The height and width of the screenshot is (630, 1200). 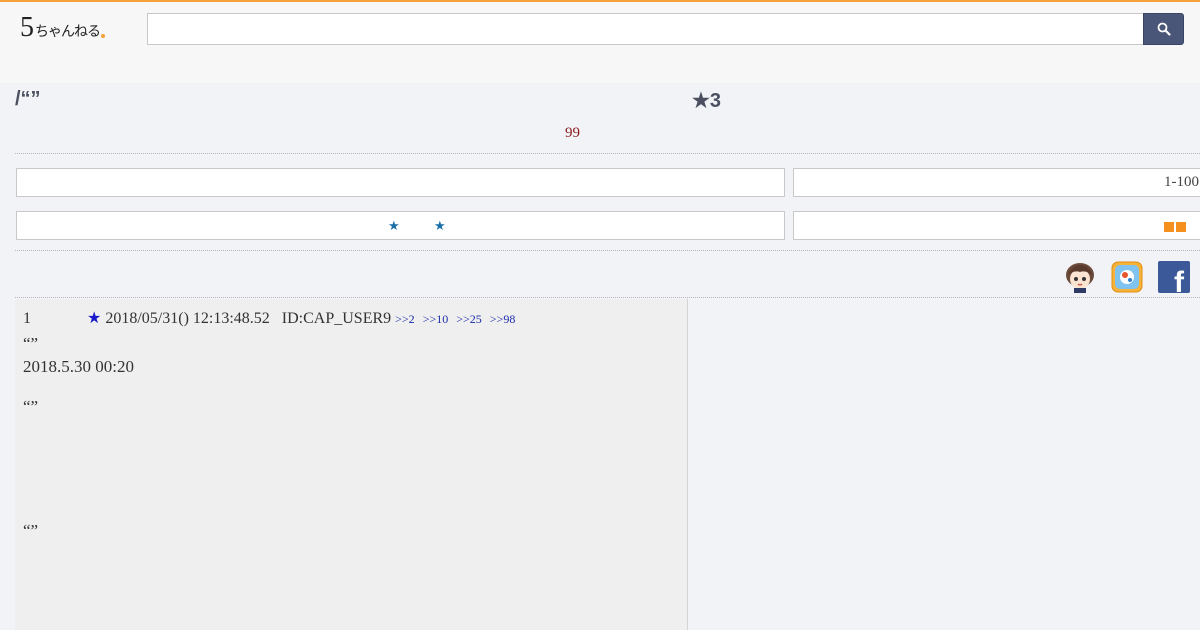 What do you see at coordinates (440, 226) in the screenshot?
I see `nav-star-right: ★` at bounding box center [440, 226].